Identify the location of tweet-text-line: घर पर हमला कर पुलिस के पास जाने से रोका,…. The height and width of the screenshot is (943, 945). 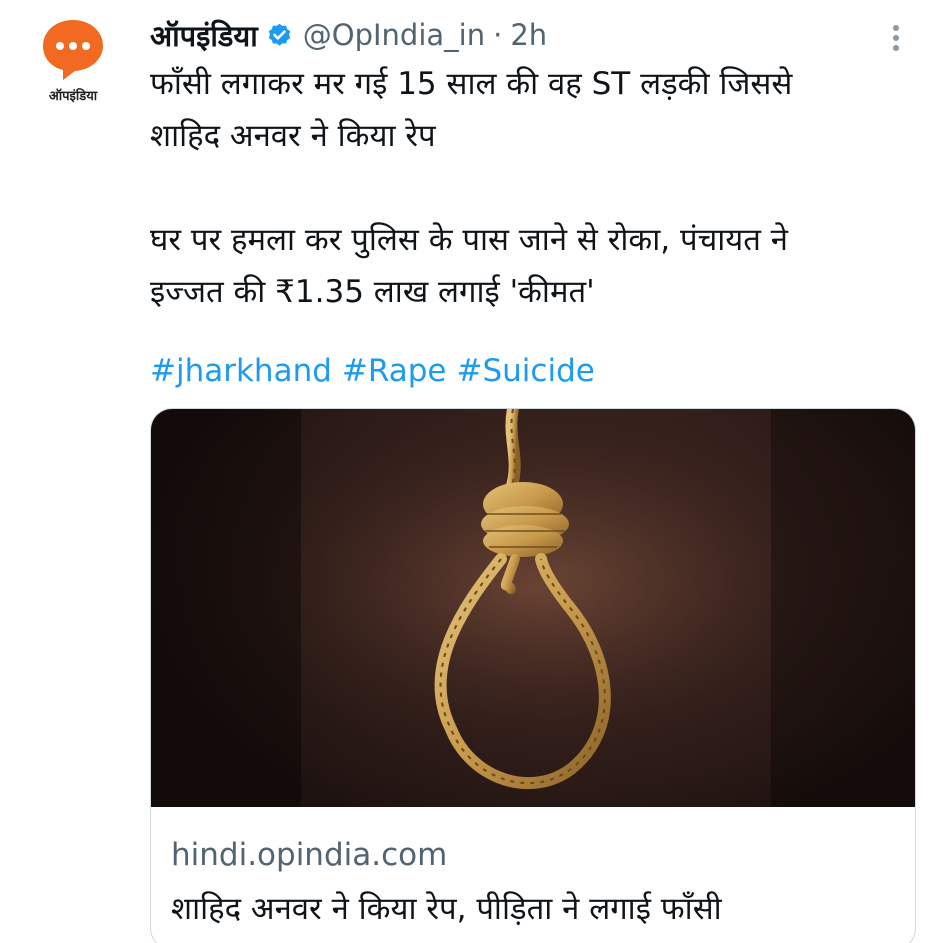
(469, 240).